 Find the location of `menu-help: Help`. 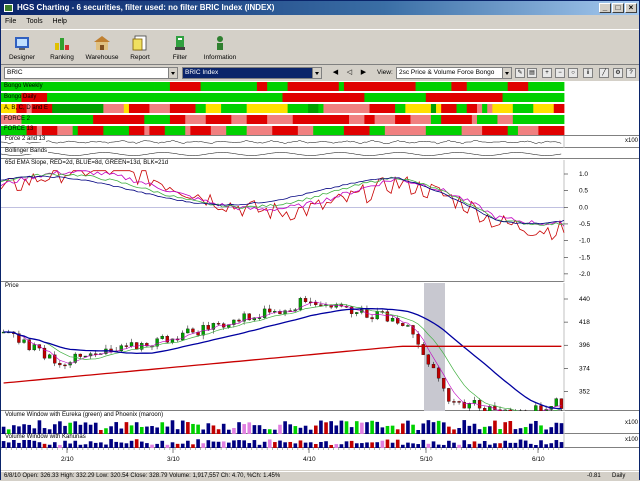

menu-help: Help is located at coordinates (60, 21).